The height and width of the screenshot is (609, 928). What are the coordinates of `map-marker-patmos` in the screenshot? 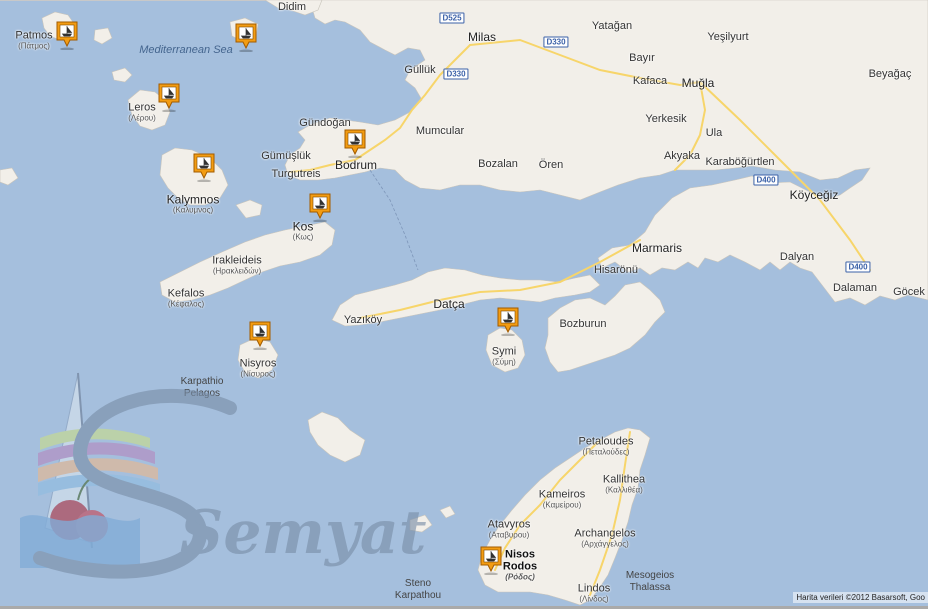 It's located at (67, 35).